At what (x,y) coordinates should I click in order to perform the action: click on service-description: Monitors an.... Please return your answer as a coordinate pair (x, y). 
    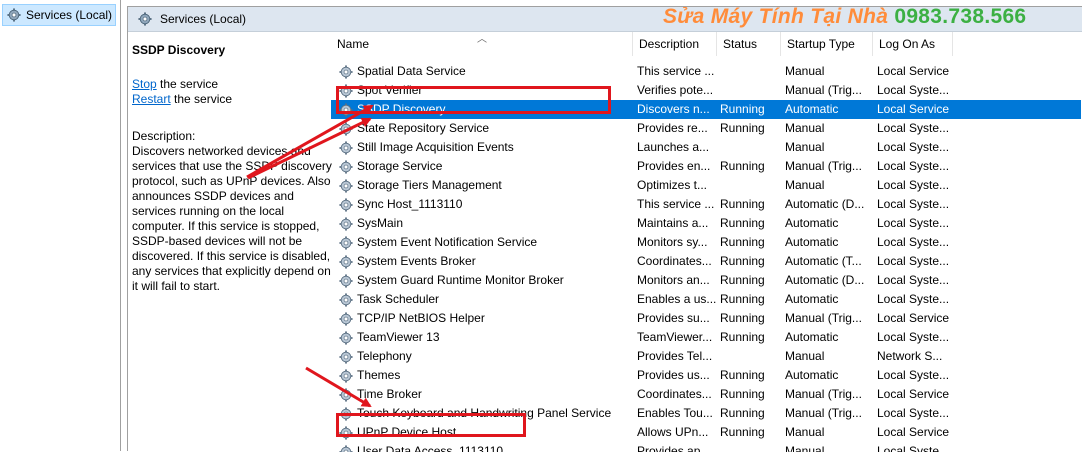
    Looking at the image, I should click on (677, 280).